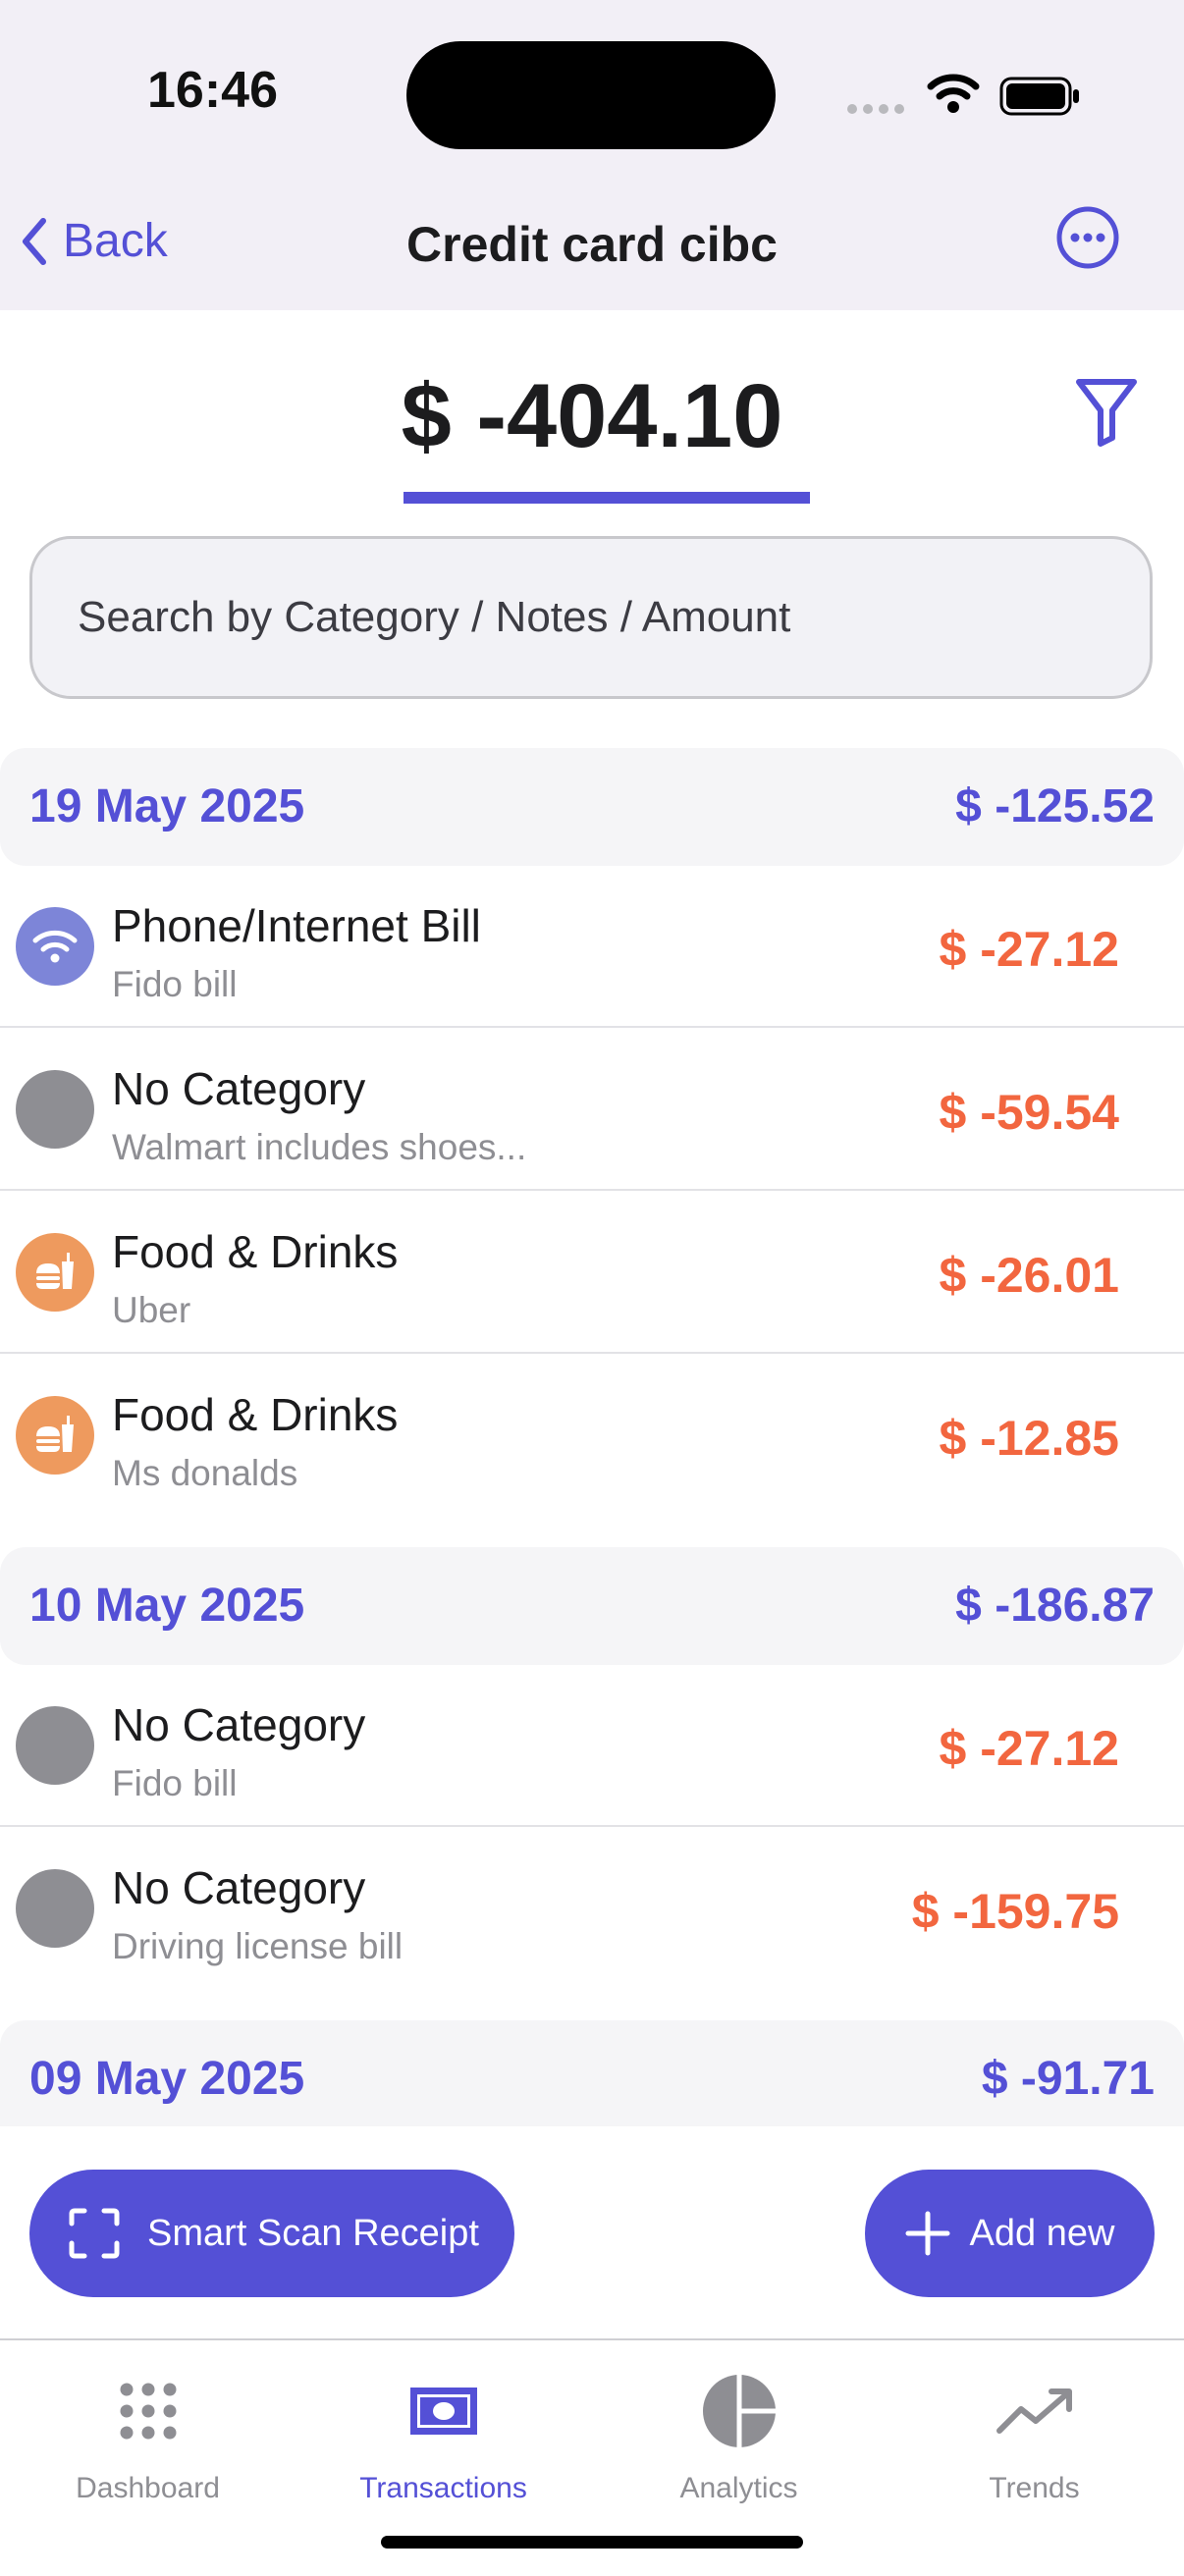 This screenshot has width=1184, height=2576. I want to click on transaction-note: Driving license bill, so click(258, 1946).